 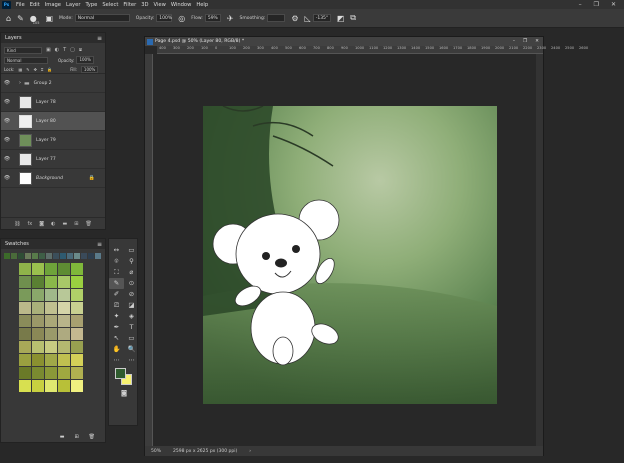 What do you see at coordinates (116, 294) in the screenshot?
I see `pencil-tool-icon: ✐` at bounding box center [116, 294].